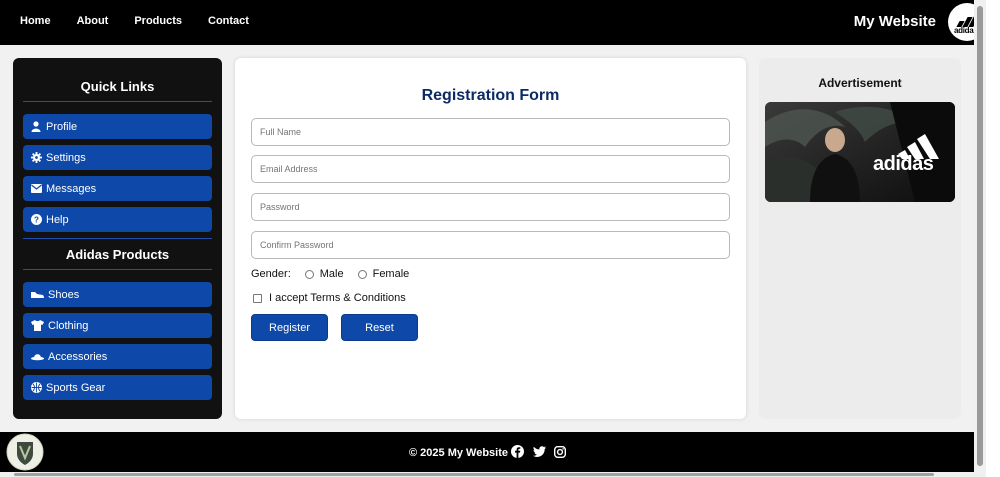 The image size is (1000, 477). I want to click on sidebar-item-help: ? Help, so click(117, 219).